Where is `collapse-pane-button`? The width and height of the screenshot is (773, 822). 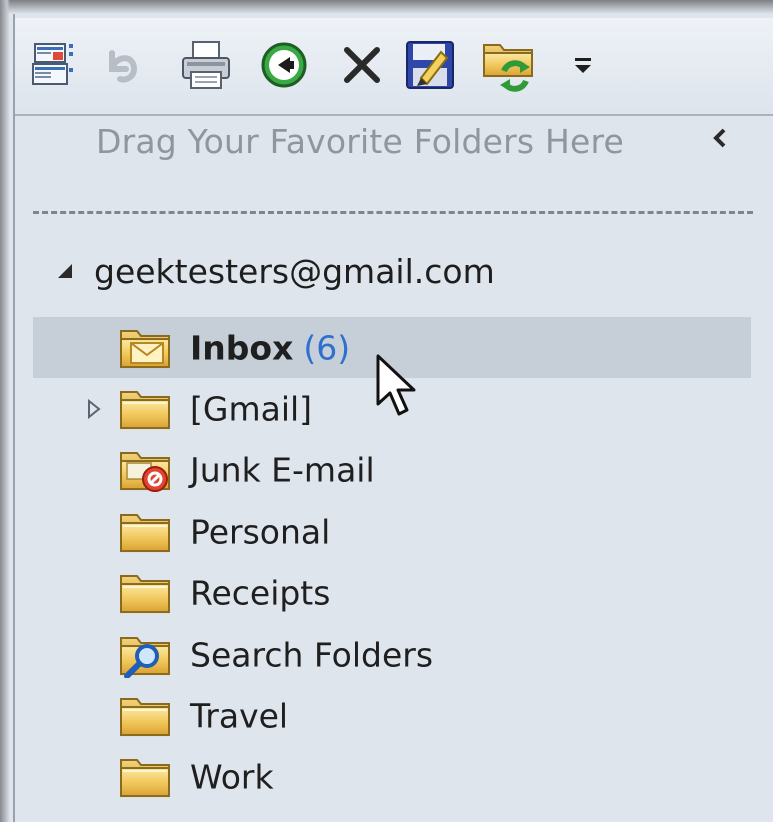
collapse-pane-button is located at coordinates (720, 138).